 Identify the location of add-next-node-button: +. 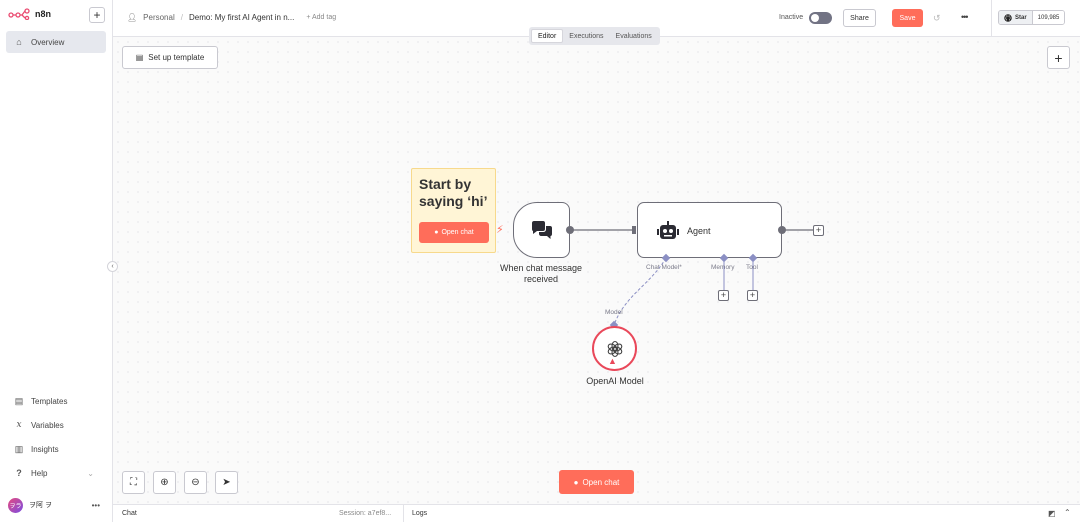
(818, 230).